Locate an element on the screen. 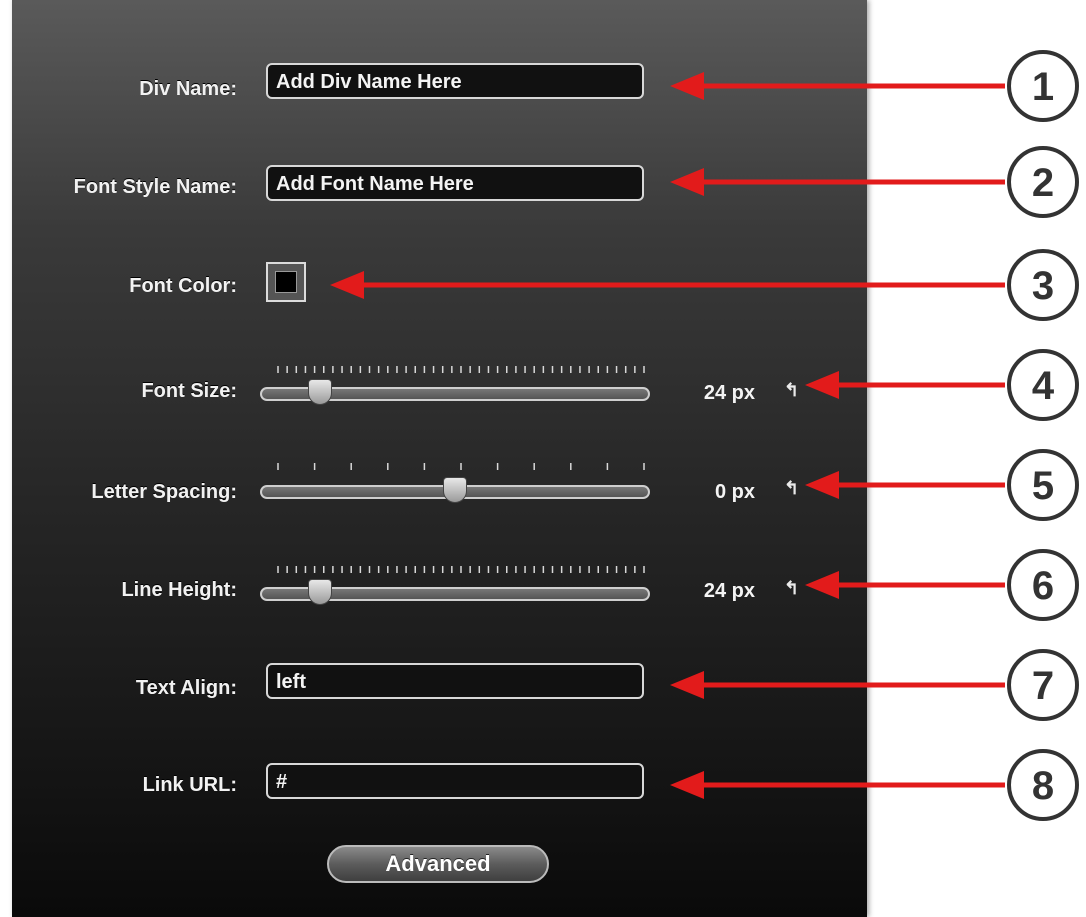  font-size-slider is located at coordinates (455, 392).